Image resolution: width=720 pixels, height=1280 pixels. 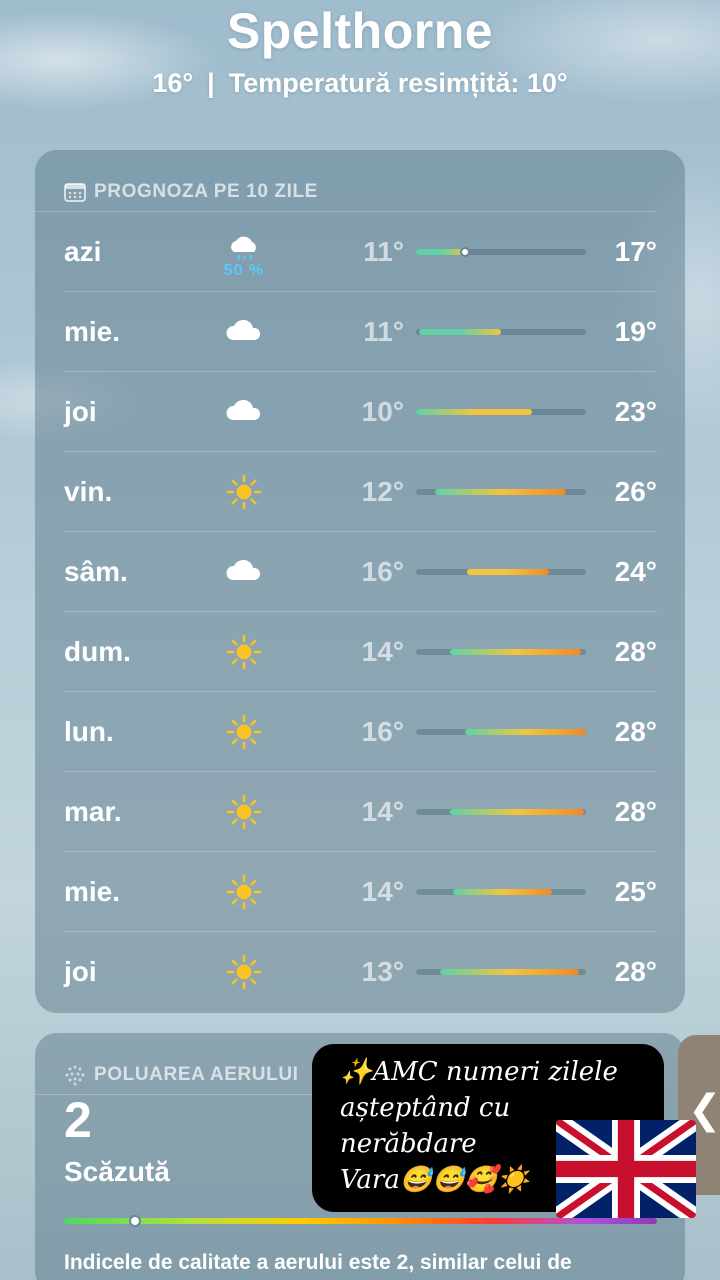 I want to click on uk-flag, so click(x=626, y=1169).